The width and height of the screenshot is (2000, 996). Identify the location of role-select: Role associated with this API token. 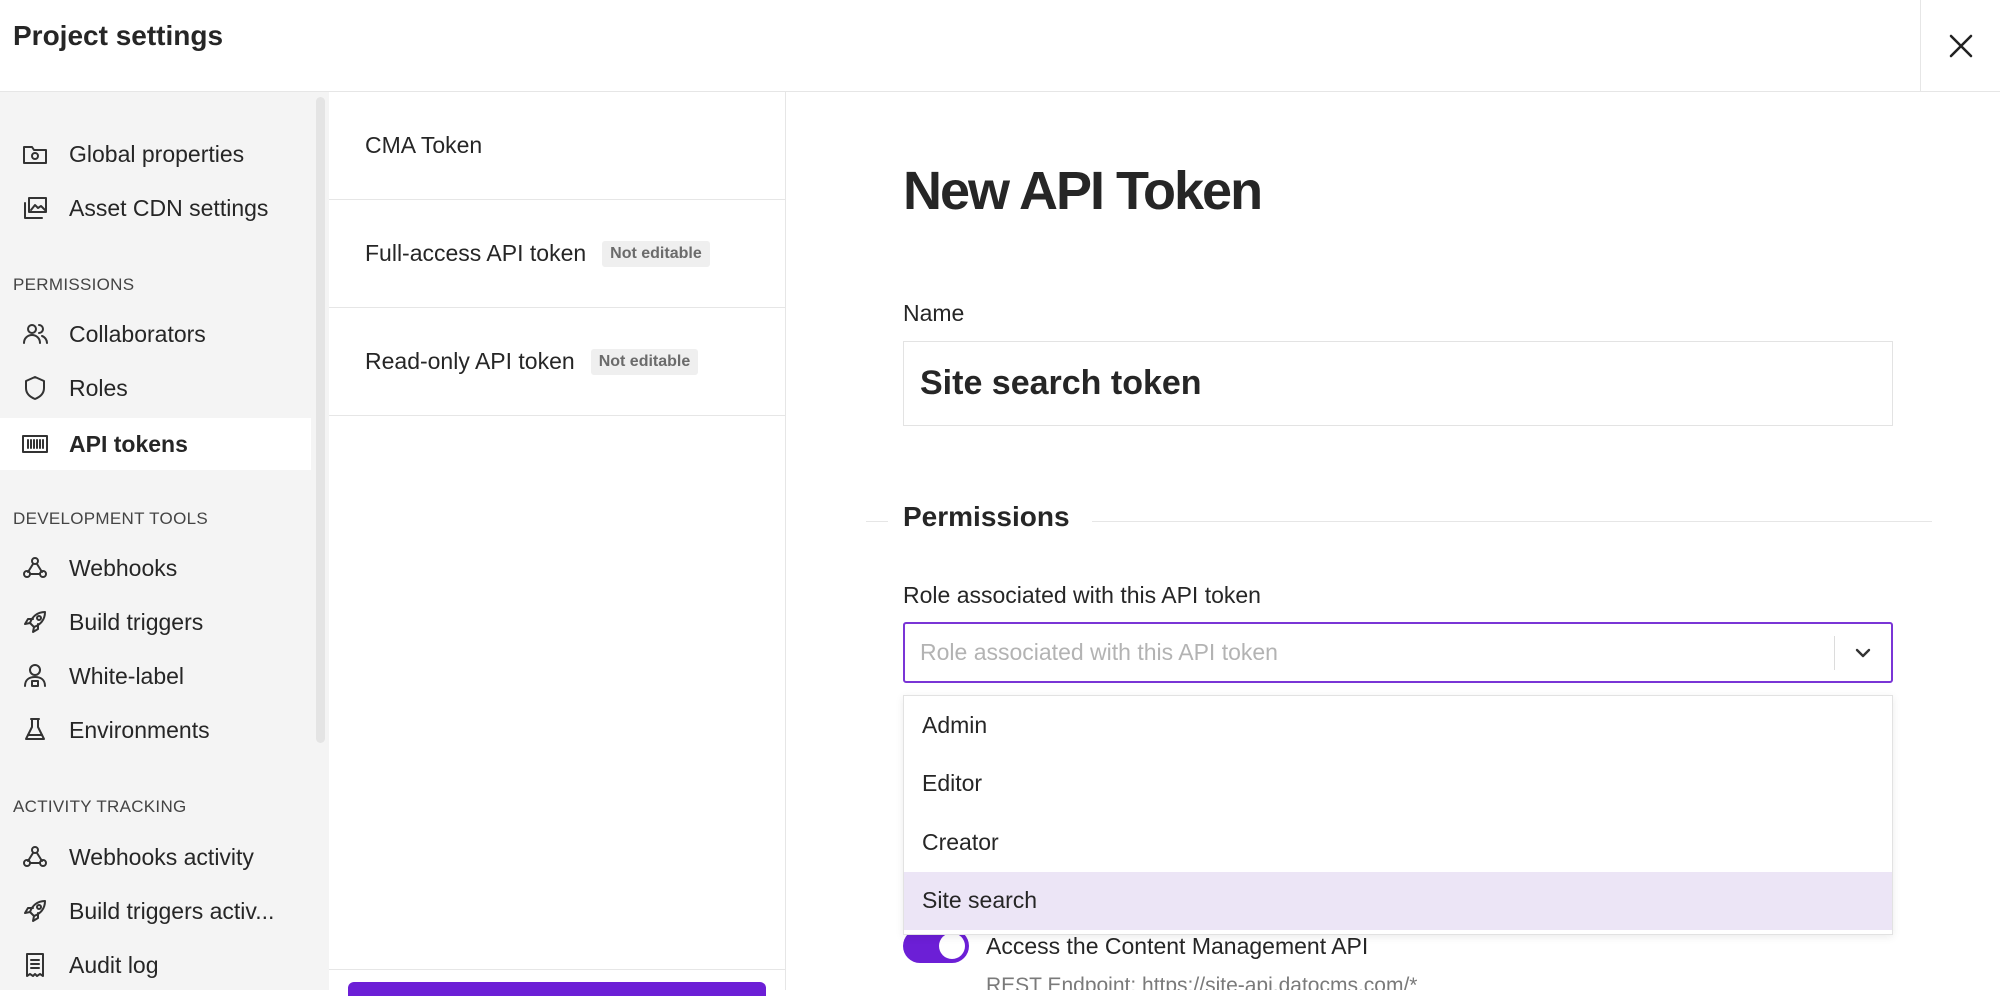
(1398, 652).